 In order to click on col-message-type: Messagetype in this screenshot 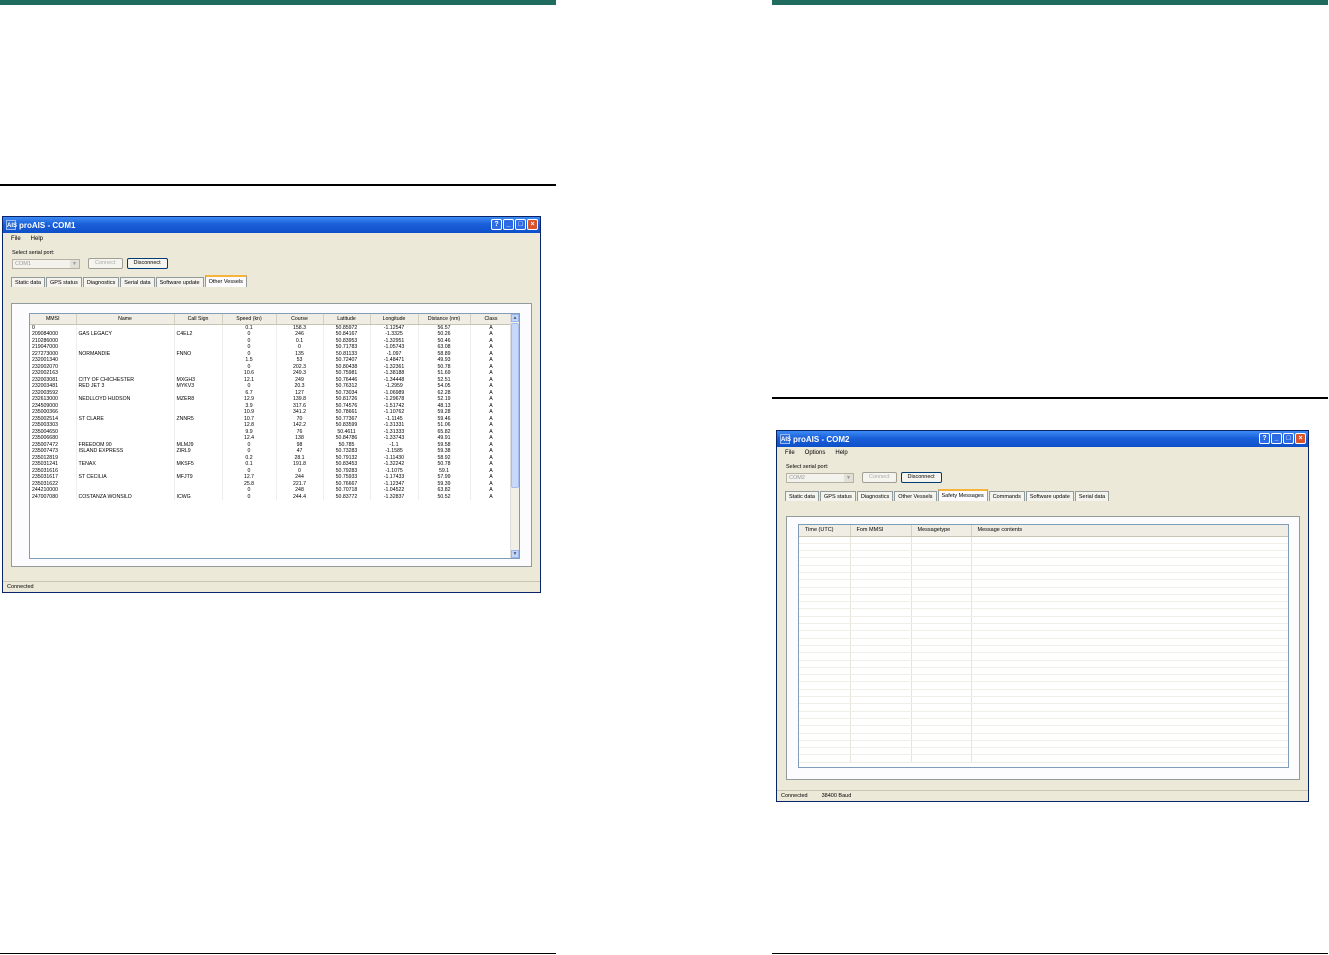, I will do `click(941, 531)`.